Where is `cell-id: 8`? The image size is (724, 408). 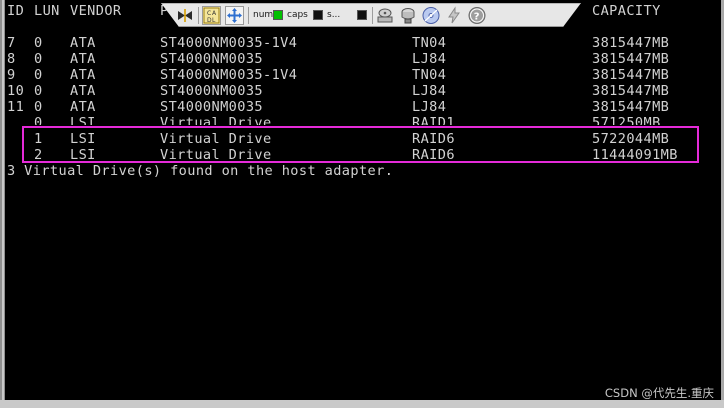 cell-id: 8 is located at coordinates (11, 59).